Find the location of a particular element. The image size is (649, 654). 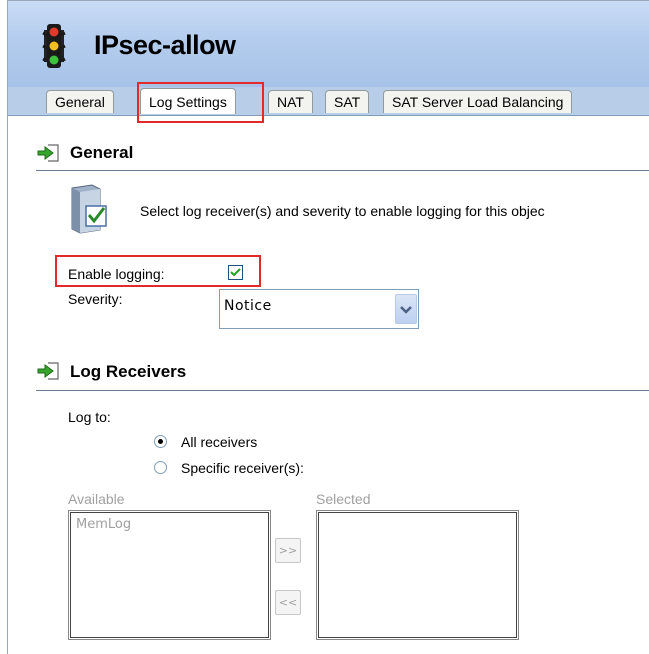

tab-sat-server-load-balancing: SAT Server Load Balancing is located at coordinates (478, 101).